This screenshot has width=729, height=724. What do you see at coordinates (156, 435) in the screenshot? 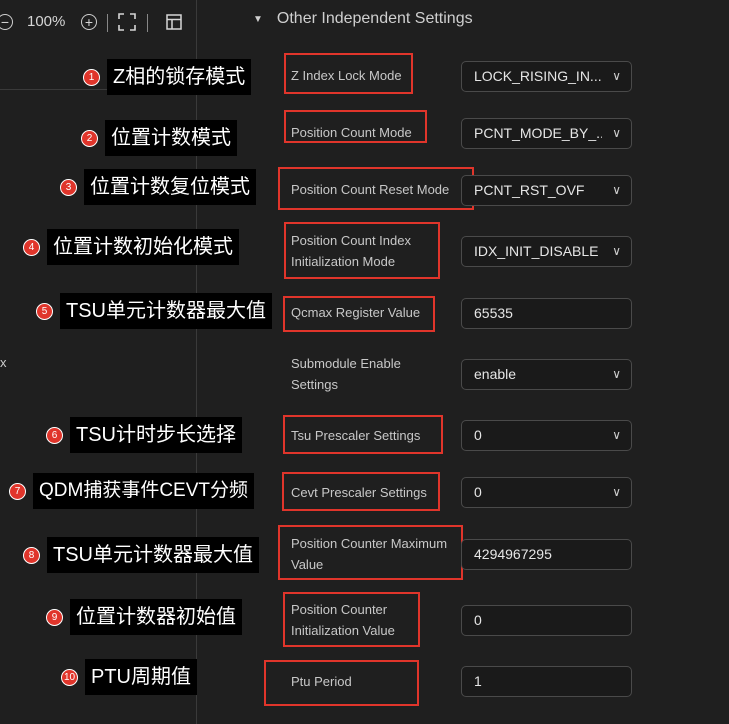
I see `annotation-text: TSU计时步长选择` at bounding box center [156, 435].